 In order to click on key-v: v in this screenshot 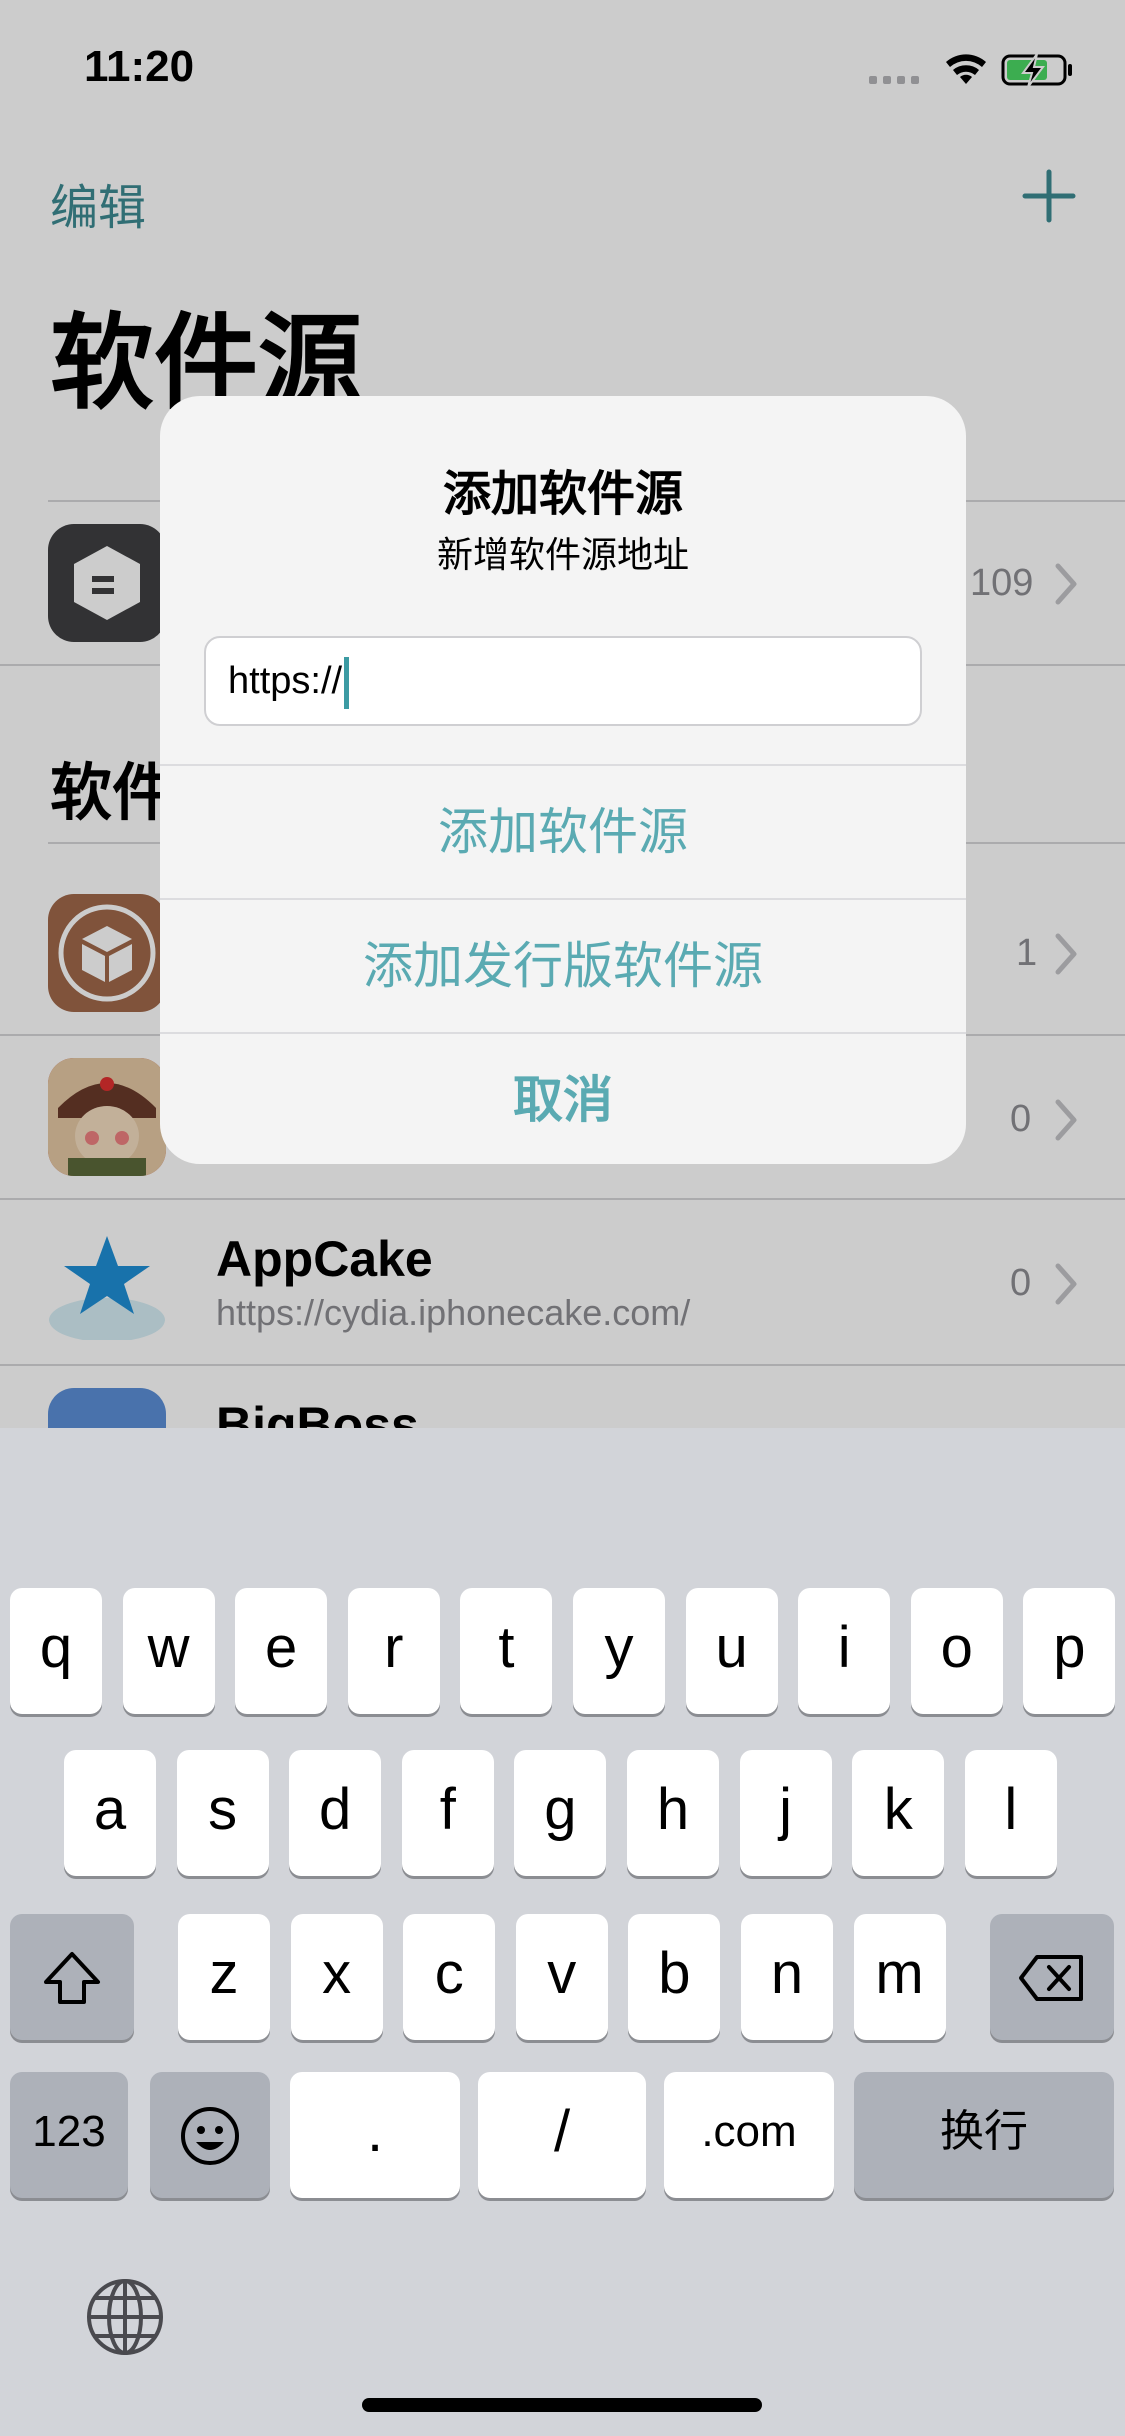, I will do `click(561, 1977)`.